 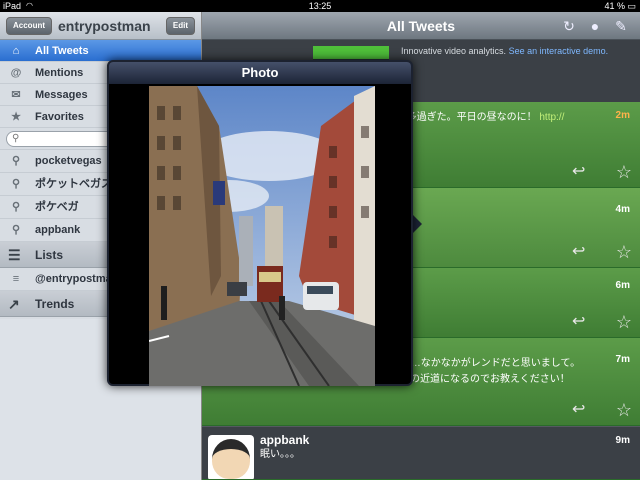 I want to click on status-bar: iPad ◠ 13:25 41 % ▭, so click(x=320, y=6).